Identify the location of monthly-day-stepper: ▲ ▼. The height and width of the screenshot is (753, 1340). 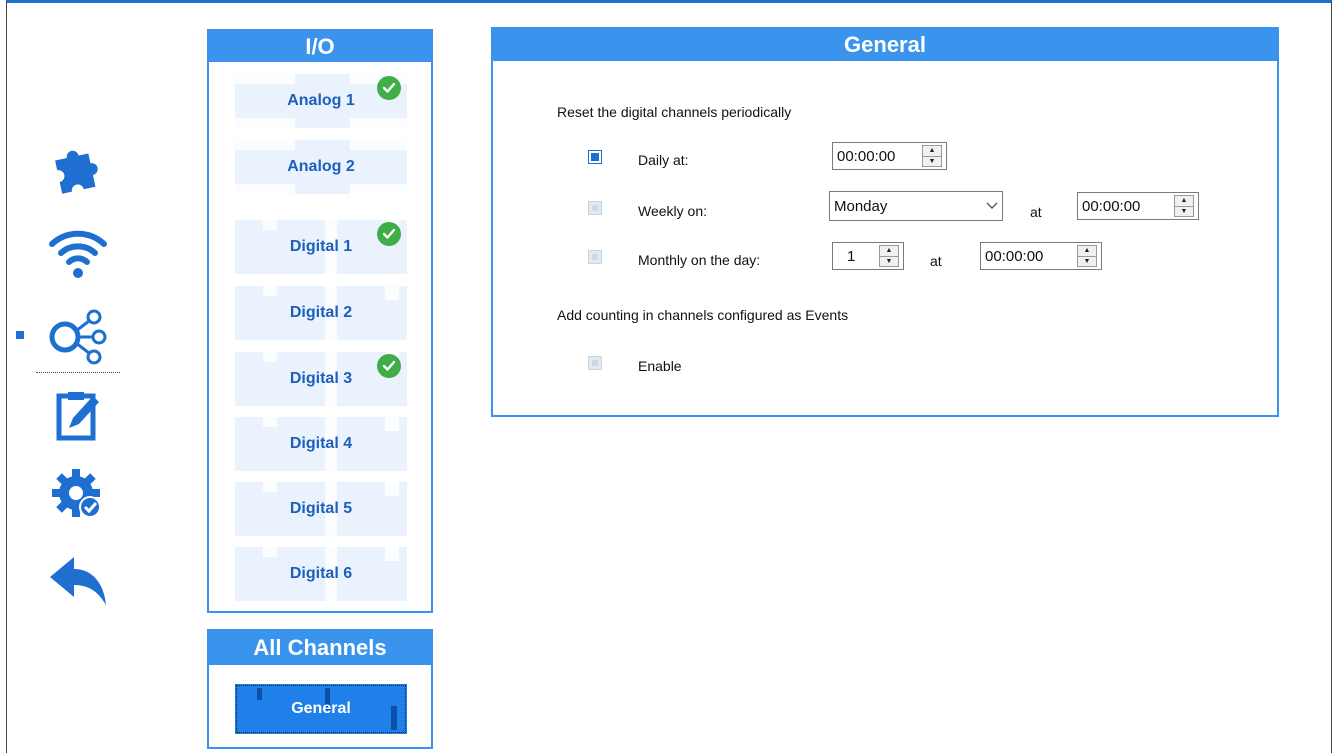
(889, 256).